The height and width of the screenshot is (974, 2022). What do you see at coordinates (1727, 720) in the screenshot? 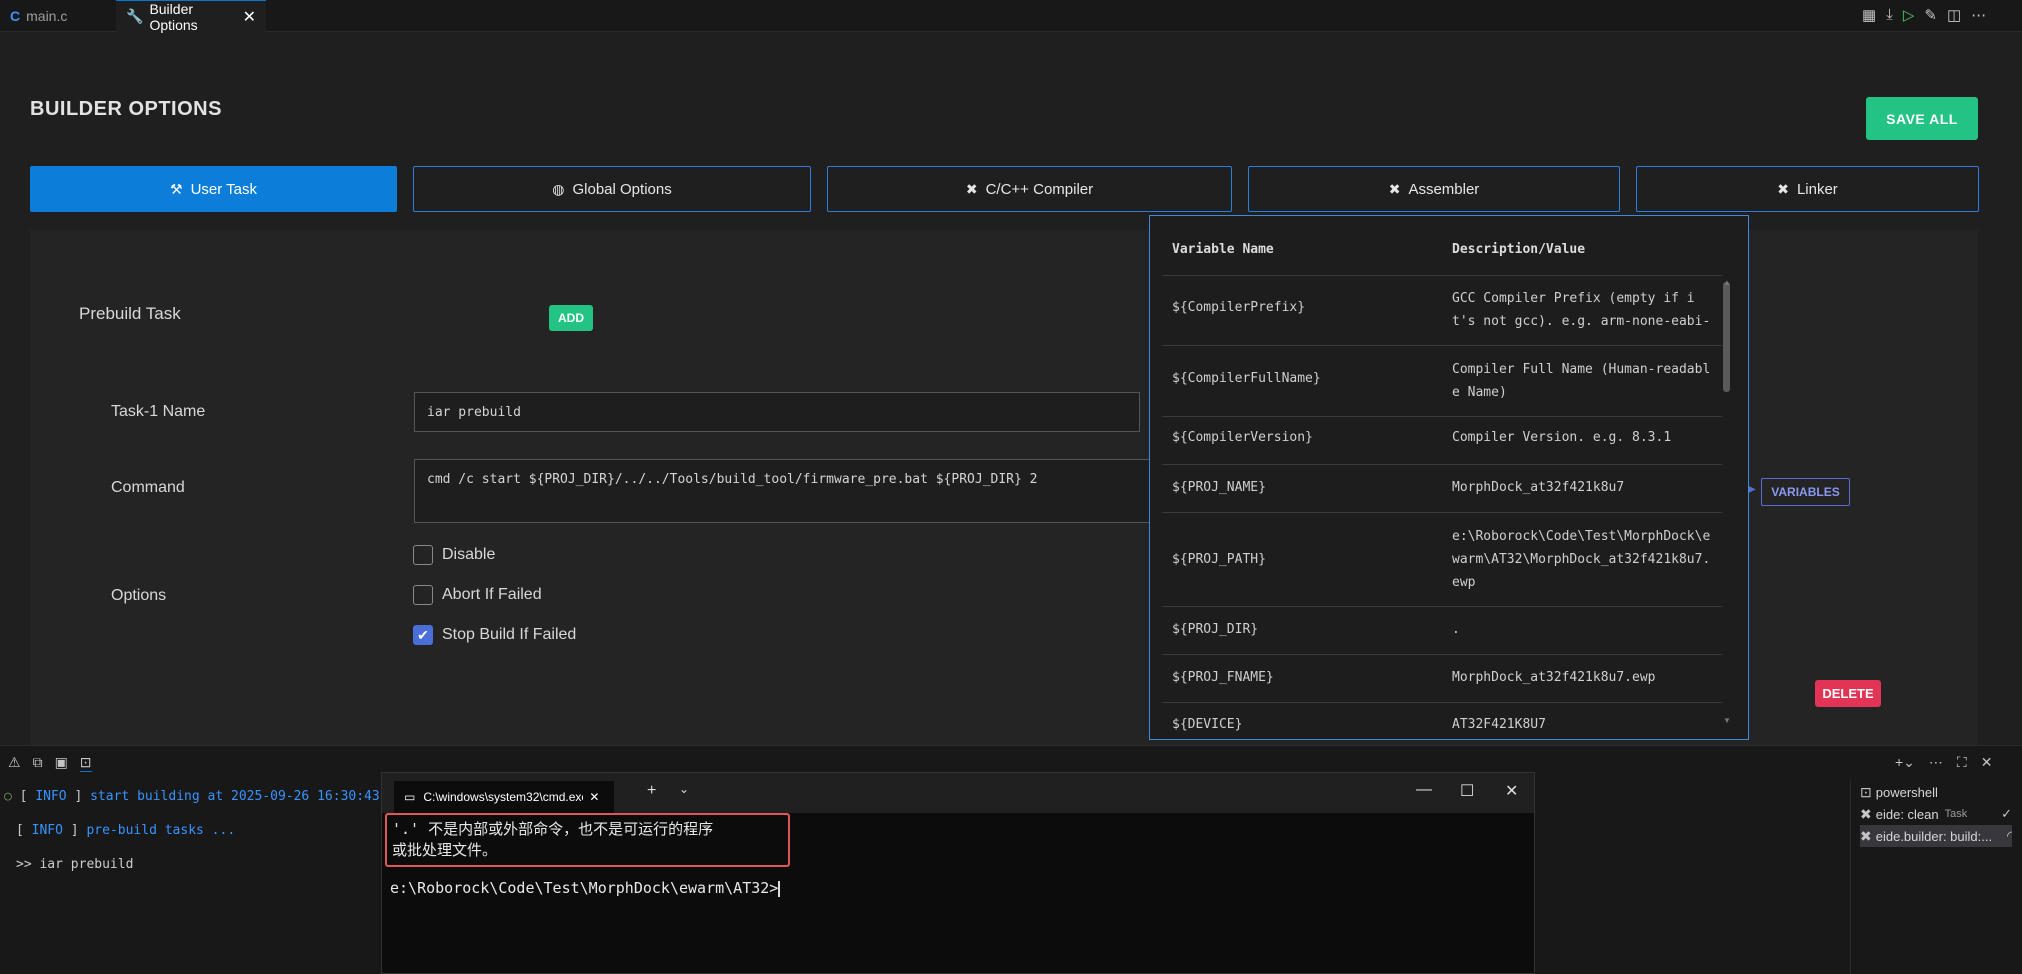
I see `scroll-down-icon: ▼` at bounding box center [1727, 720].